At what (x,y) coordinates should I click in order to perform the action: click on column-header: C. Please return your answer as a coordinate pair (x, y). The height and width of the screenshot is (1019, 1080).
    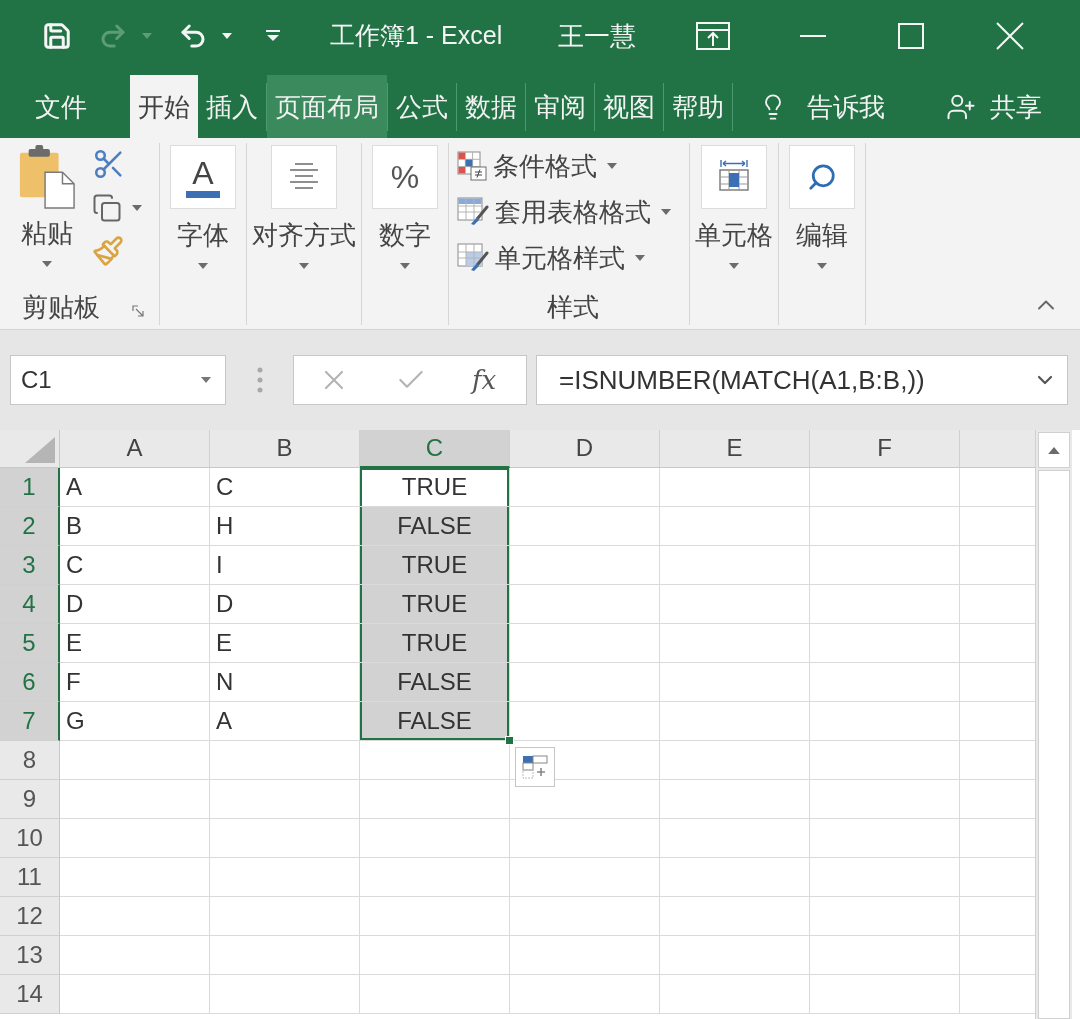
    Looking at the image, I should click on (435, 449).